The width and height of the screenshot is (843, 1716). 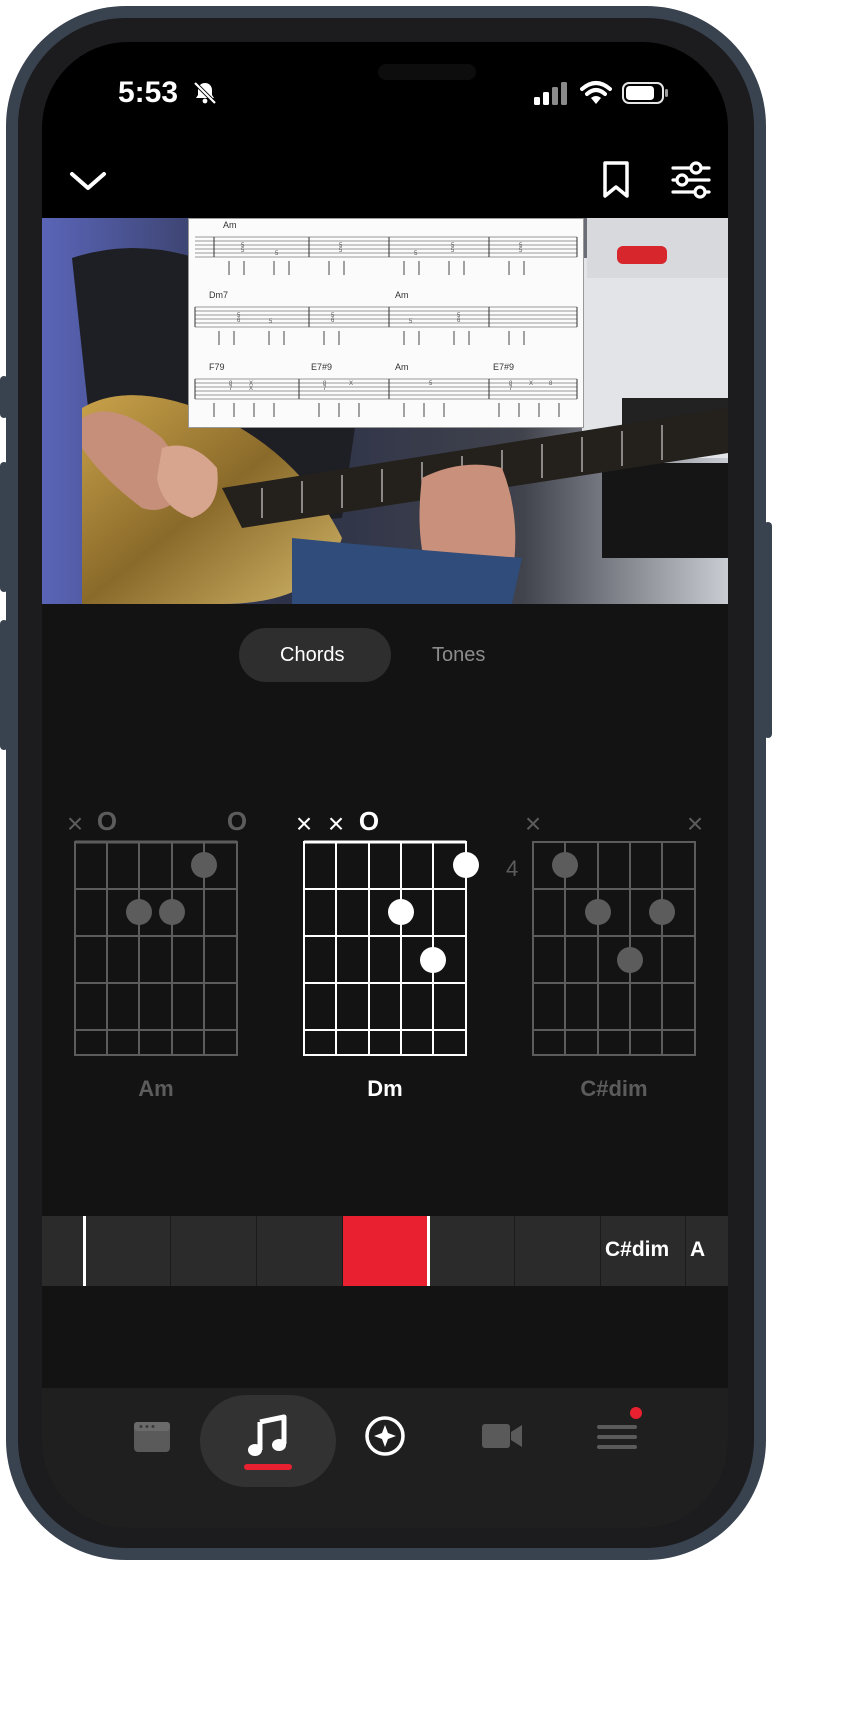 I want to click on settings-sliders-icon, so click(x=691, y=182).